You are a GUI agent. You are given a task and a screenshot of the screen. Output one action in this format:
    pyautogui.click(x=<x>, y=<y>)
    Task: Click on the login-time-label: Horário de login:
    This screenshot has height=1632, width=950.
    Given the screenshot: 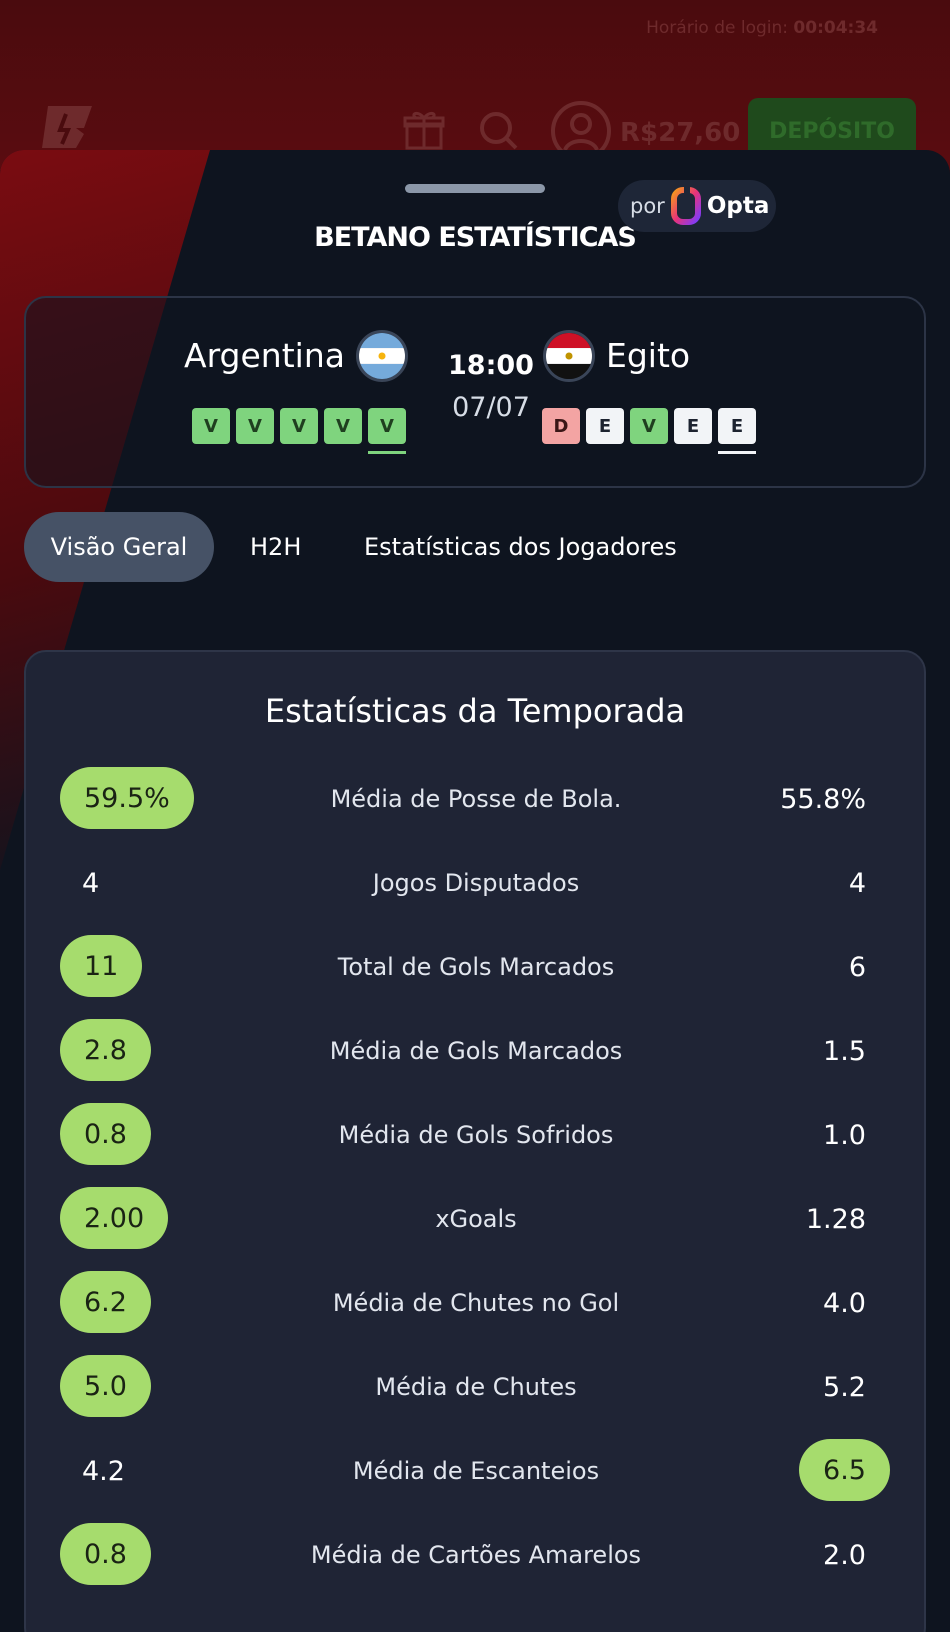 What is the action you would take?
    pyautogui.click(x=717, y=28)
    